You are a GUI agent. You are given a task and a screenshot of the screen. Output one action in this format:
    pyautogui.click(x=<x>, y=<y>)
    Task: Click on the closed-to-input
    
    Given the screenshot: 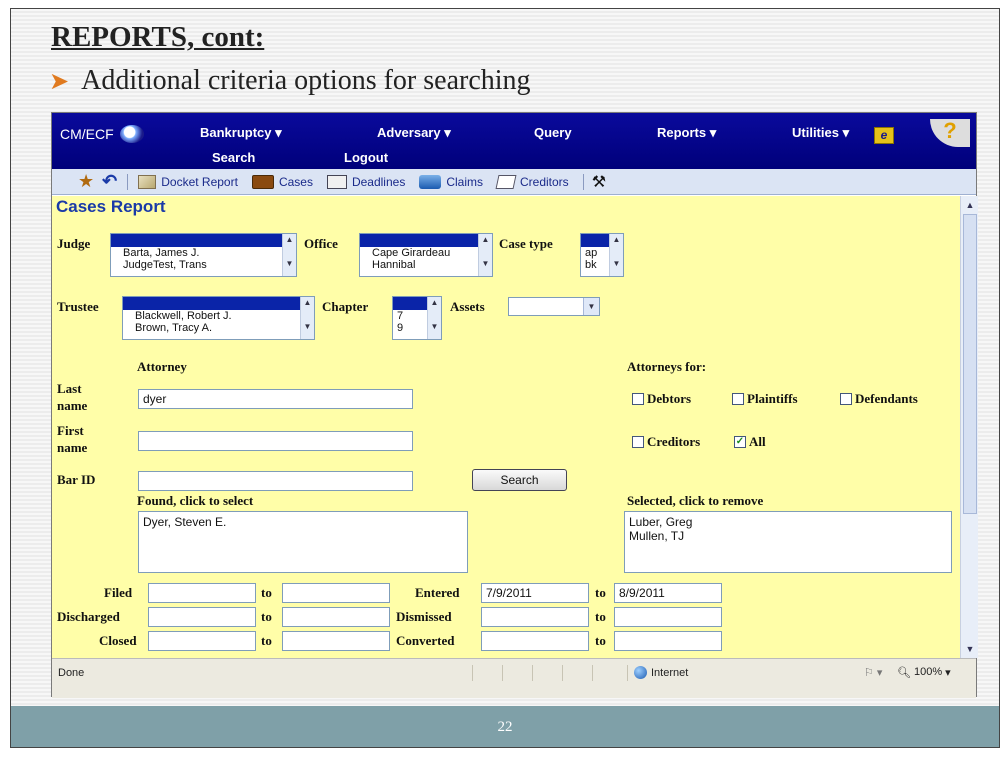 What is the action you would take?
    pyautogui.click(x=336, y=641)
    